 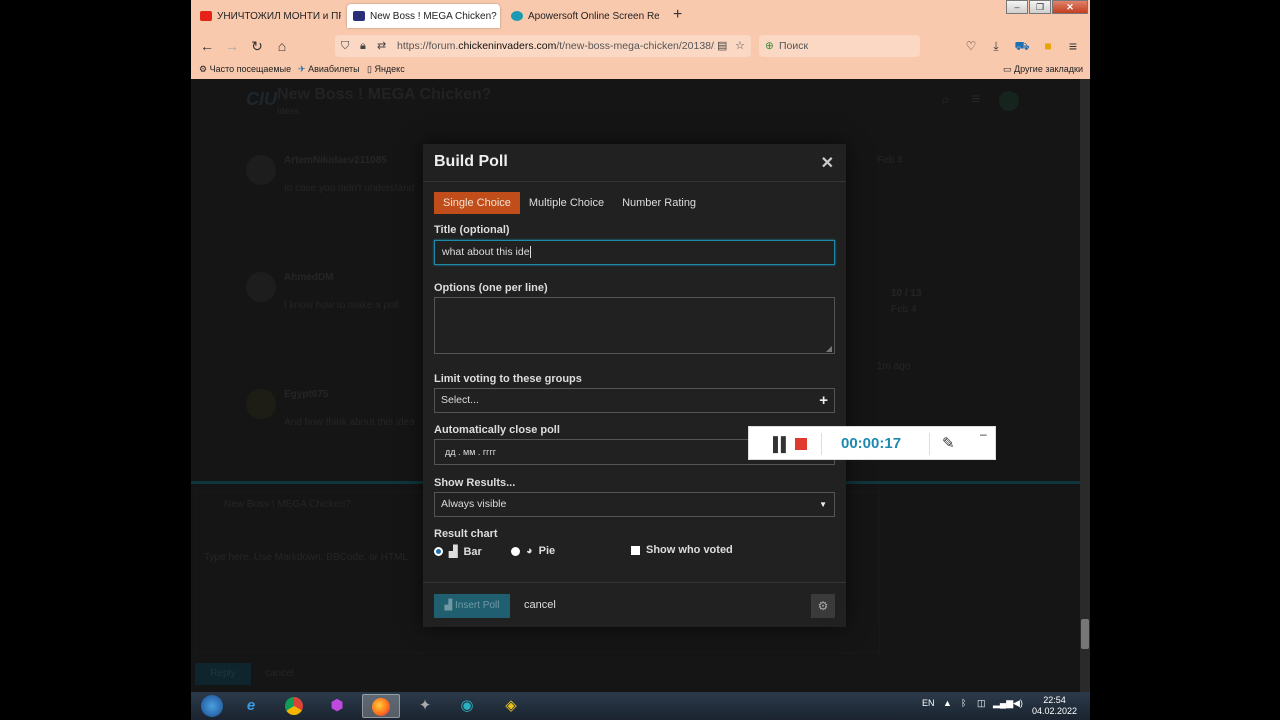 What do you see at coordinates (423, 16) in the screenshot?
I see `tab-forum: New Boss ! MEGA Chicken? - Id ✕` at bounding box center [423, 16].